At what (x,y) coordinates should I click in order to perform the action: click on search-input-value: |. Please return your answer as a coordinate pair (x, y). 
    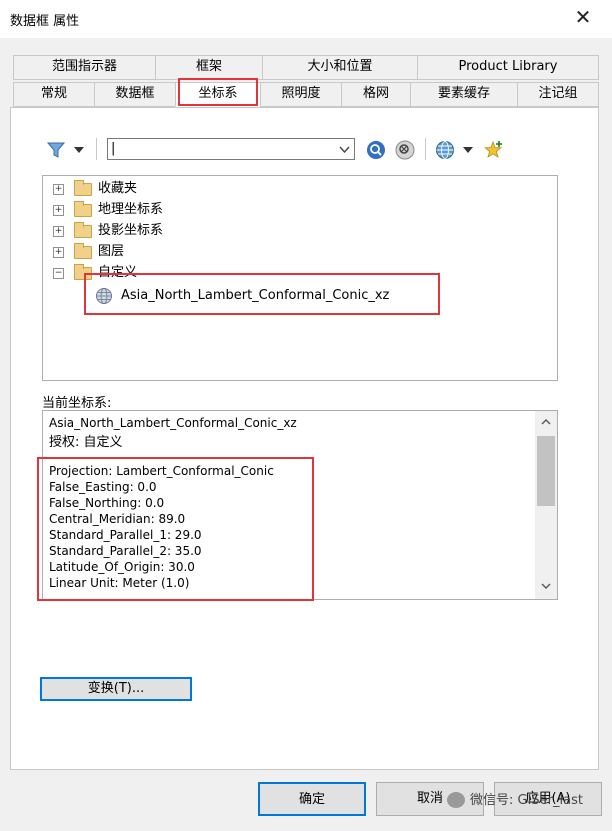
    Looking at the image, I should click on (113, 148).